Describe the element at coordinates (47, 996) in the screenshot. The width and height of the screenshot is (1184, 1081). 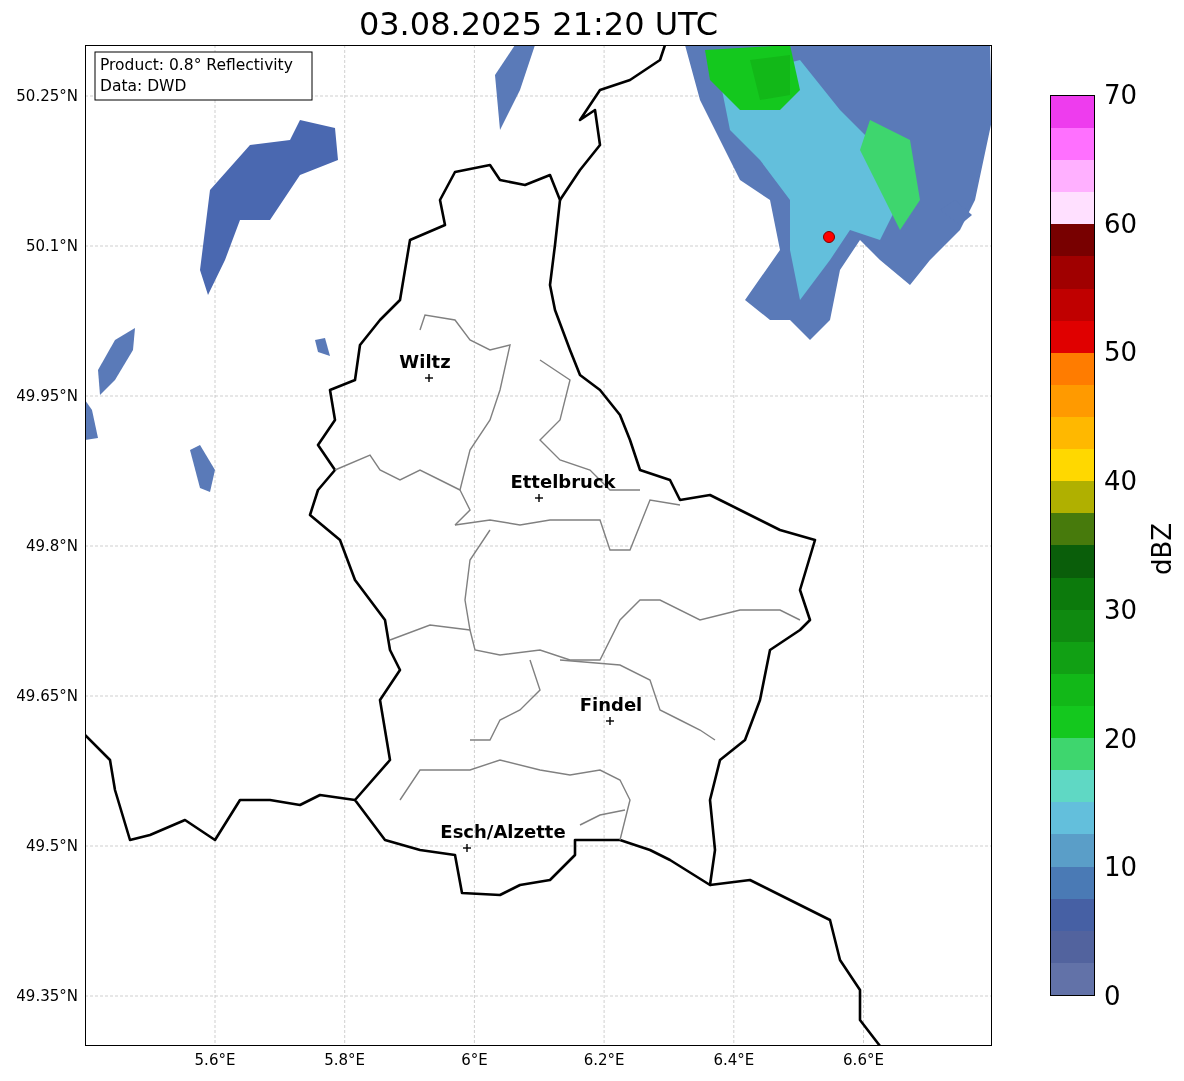
I see `axis-tick-label: 49.35°N` at that location.